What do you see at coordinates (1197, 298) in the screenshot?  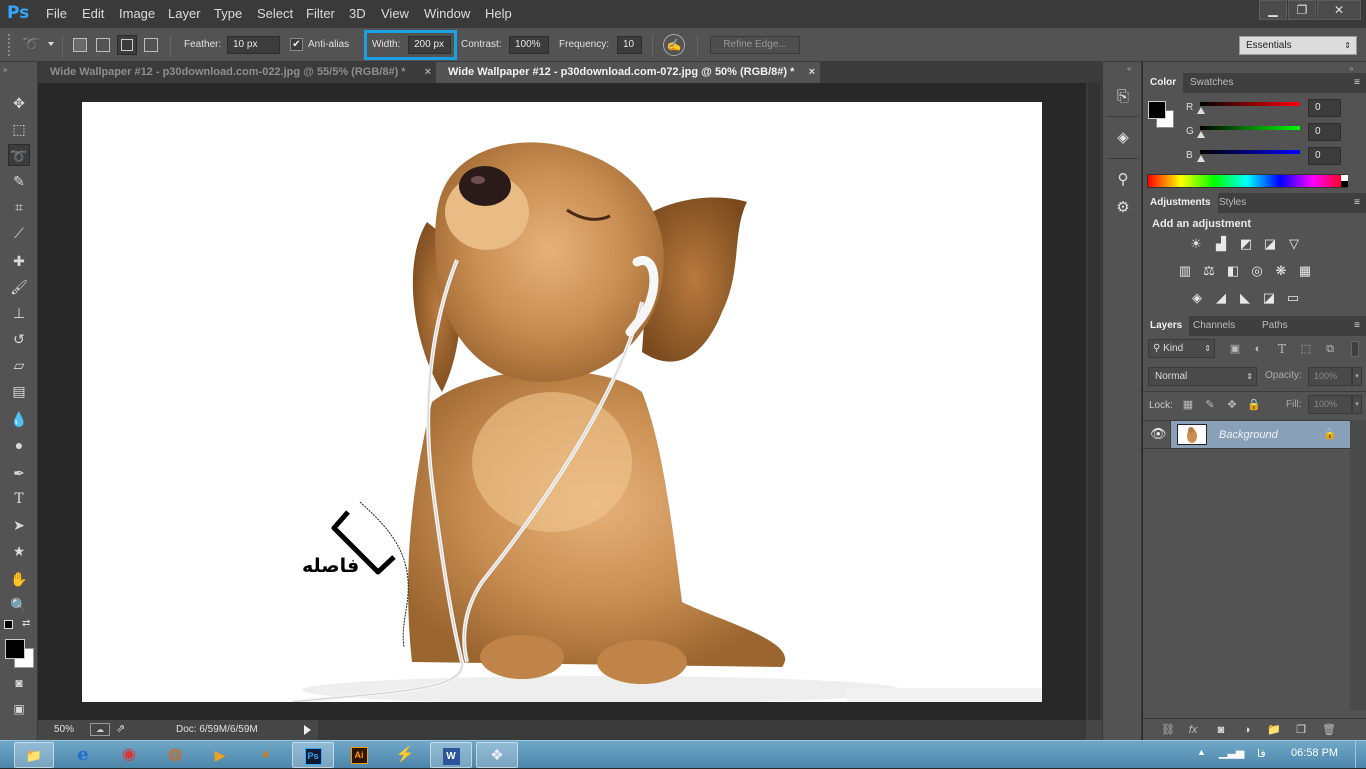 I see `invert-icon: ◈` at bounding box center [1197, 298].